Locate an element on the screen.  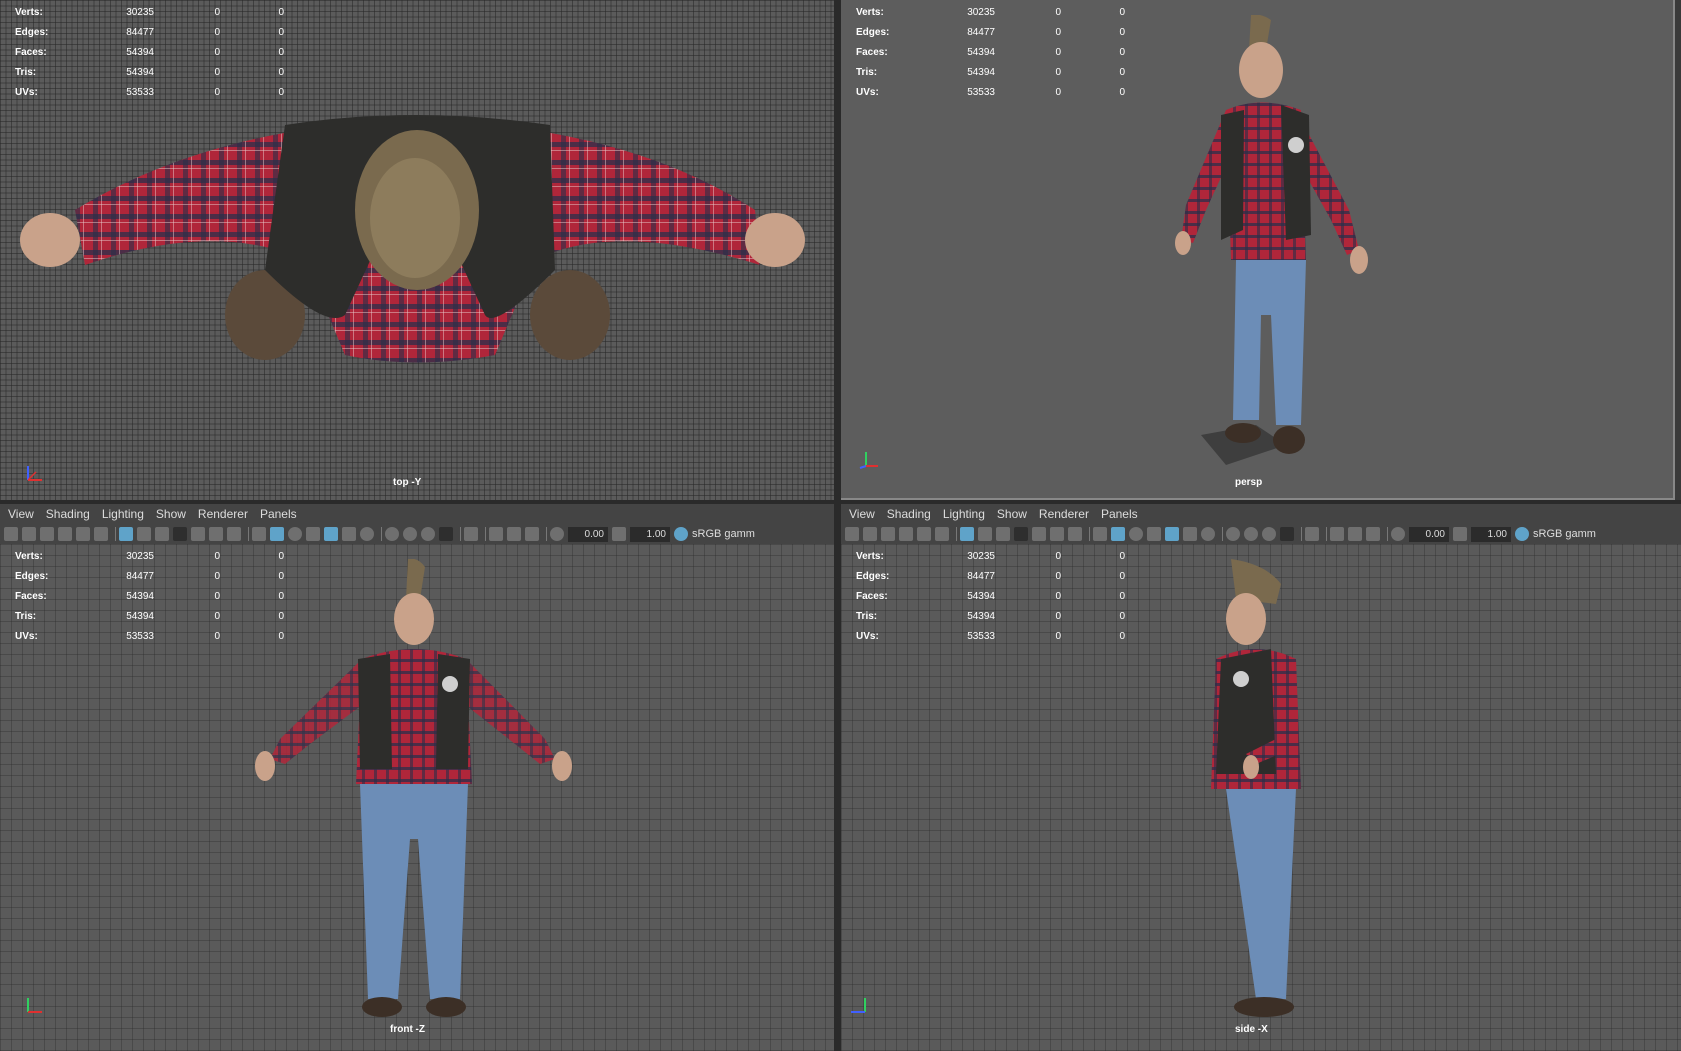
panel-divider-vertical is located at coordinates (837, 525).